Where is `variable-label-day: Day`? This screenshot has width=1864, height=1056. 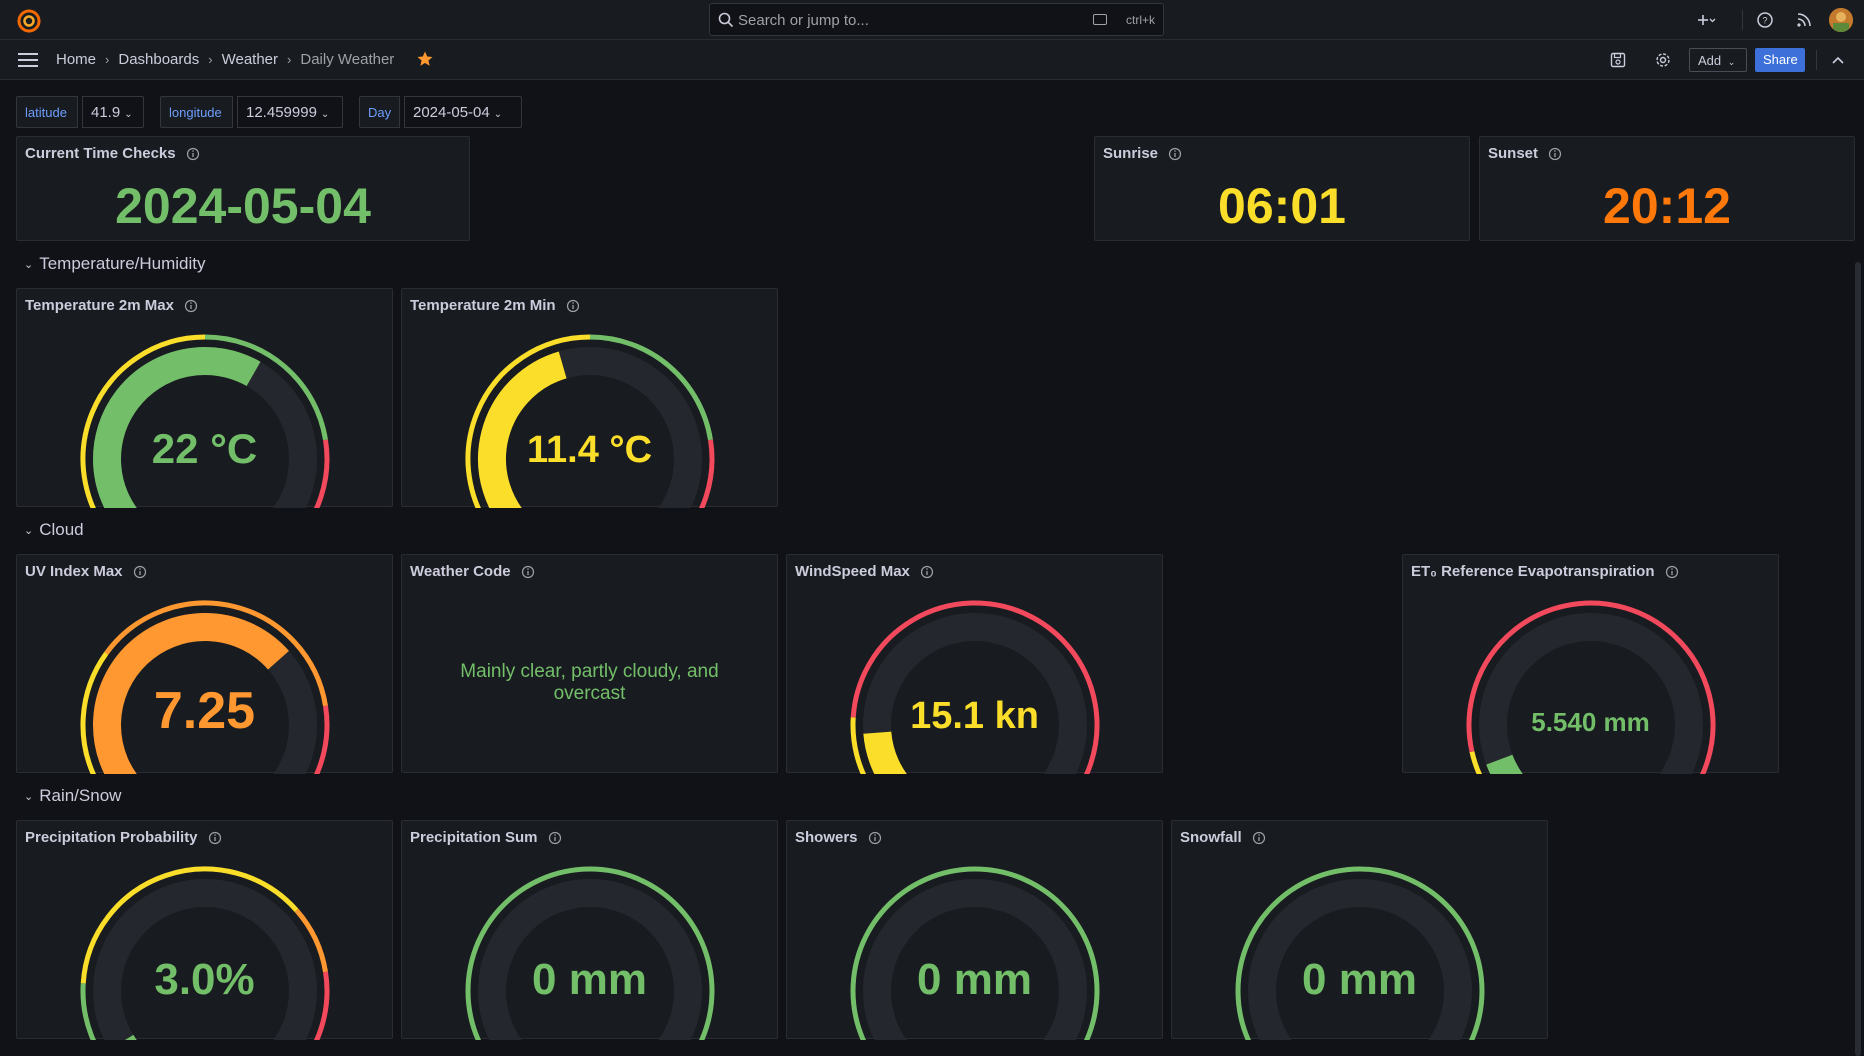 variable-label-day: Day is located at coordinates (379, 112).